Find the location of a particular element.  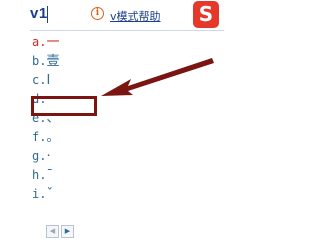

sogou-logo-icon: S is located at coordinates (206, 14).